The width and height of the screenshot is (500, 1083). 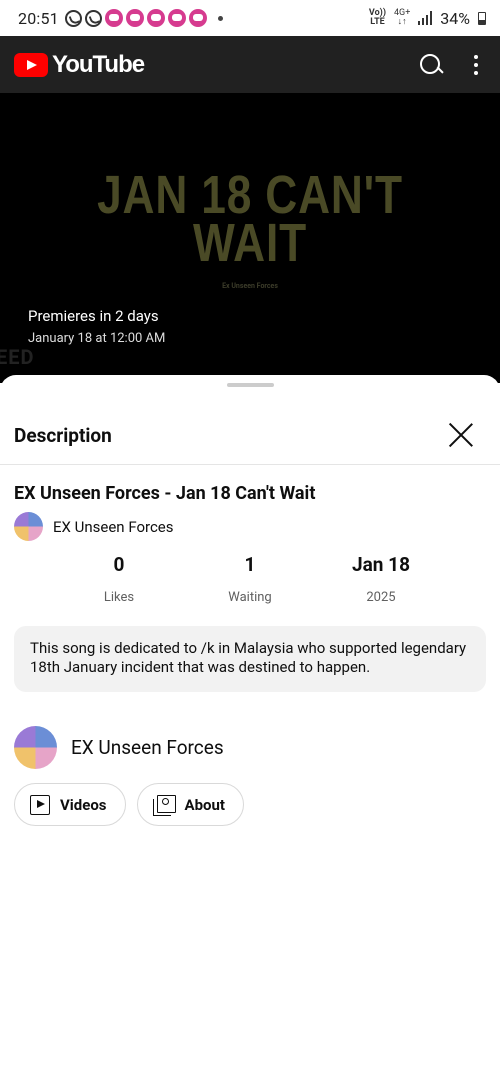 I want to click on status-time: 20:51, so click(x=38, y=18).